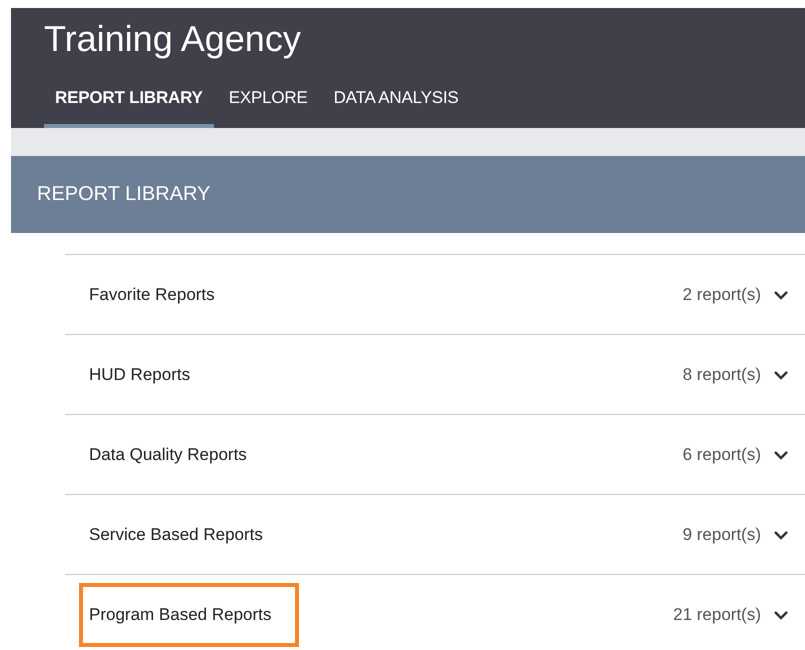  I want to click on report-group-row: Data Quality Reports 6 report(s), so click(435, 455).